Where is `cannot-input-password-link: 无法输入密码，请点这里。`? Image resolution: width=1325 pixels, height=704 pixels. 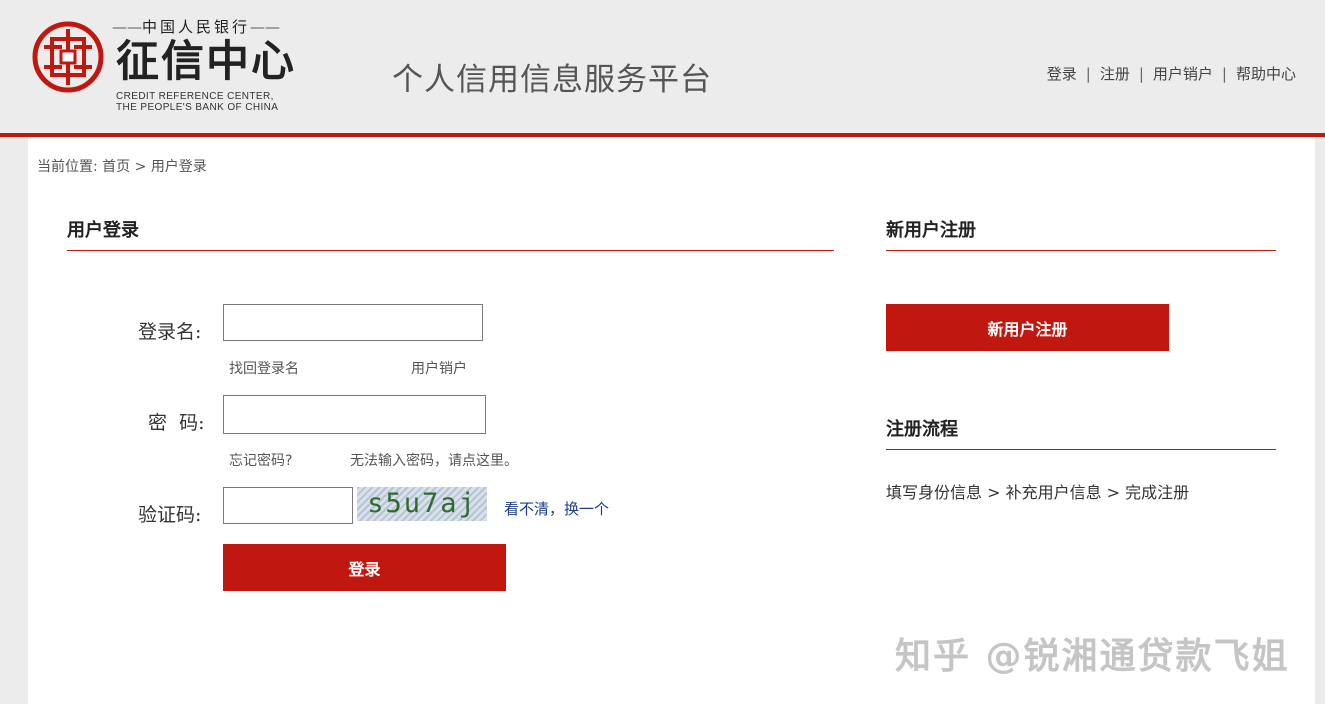 cannot-input-password-link: 无法输入密码，请点这里。 is located at coordinates (434, 460).